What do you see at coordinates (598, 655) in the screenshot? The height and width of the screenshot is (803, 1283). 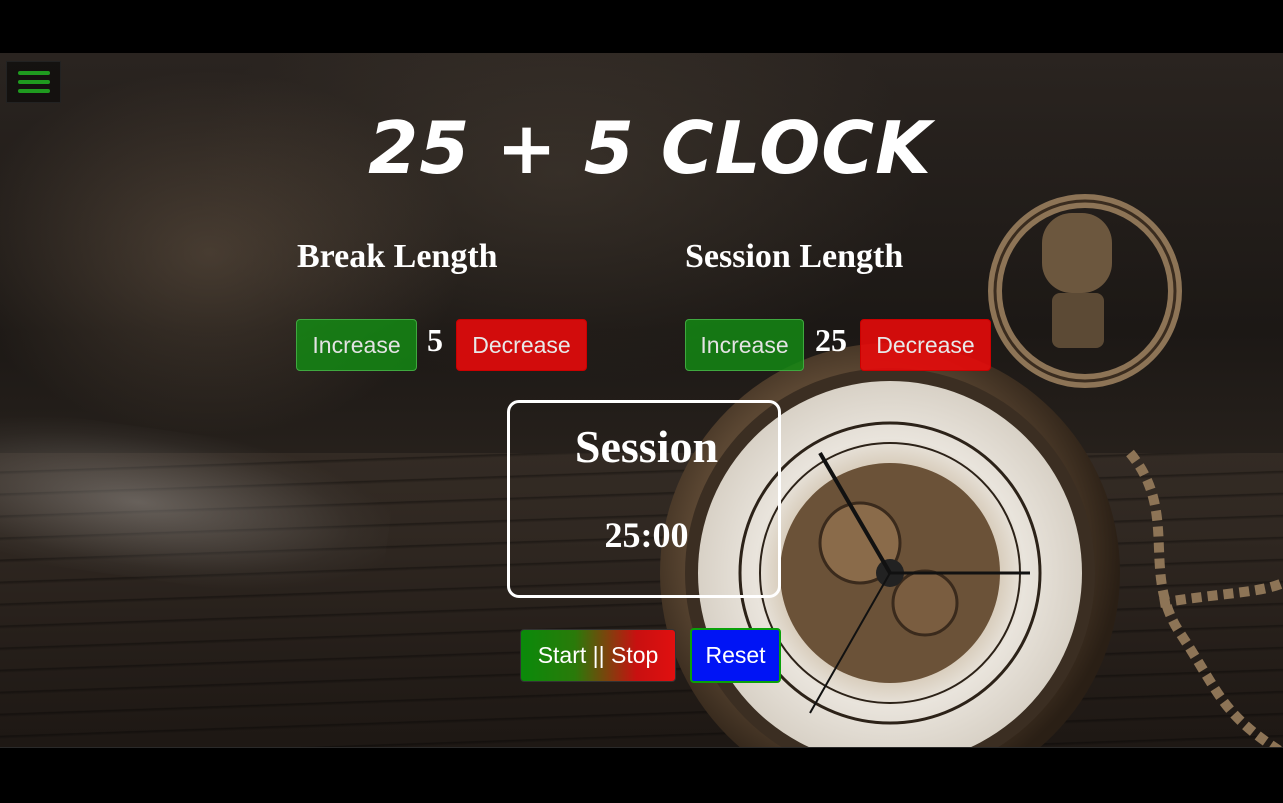 I see `start-stop-button: Start || Stop` at bounding box center [598, 655].